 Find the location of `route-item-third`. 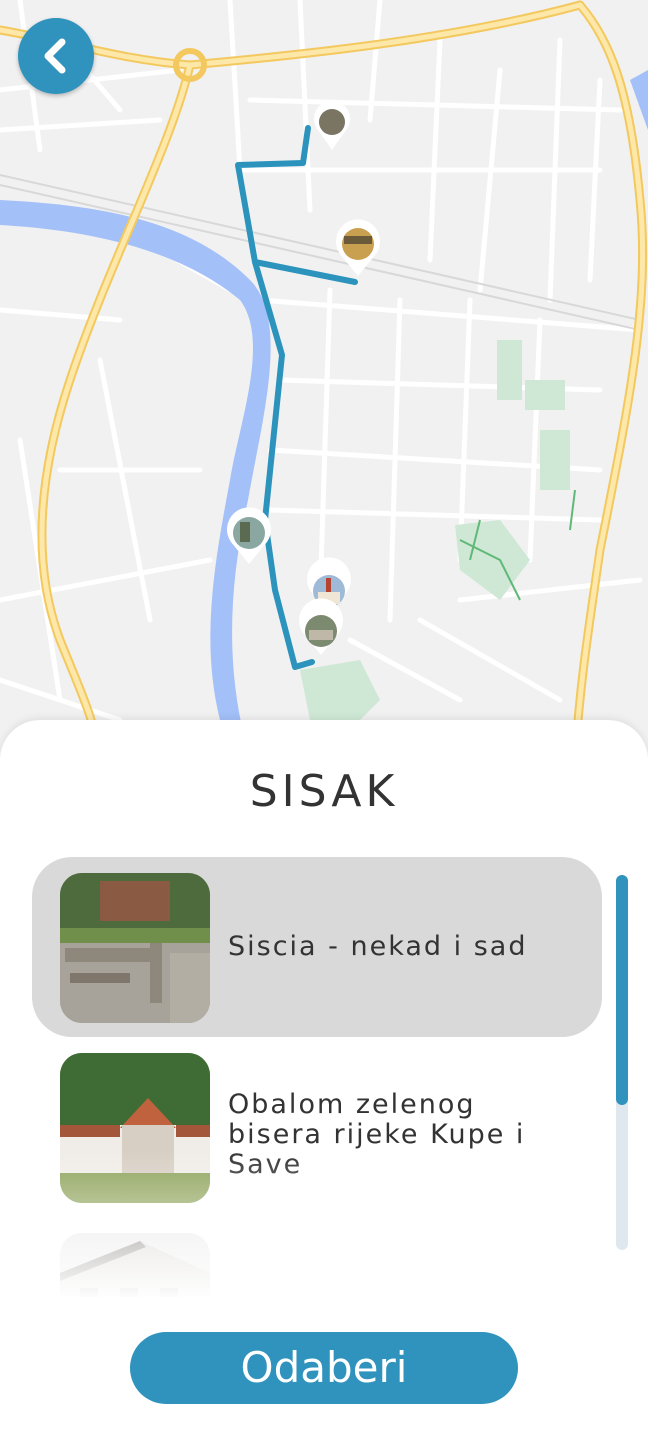

route-item-third is located at coordinates (317, 1257).